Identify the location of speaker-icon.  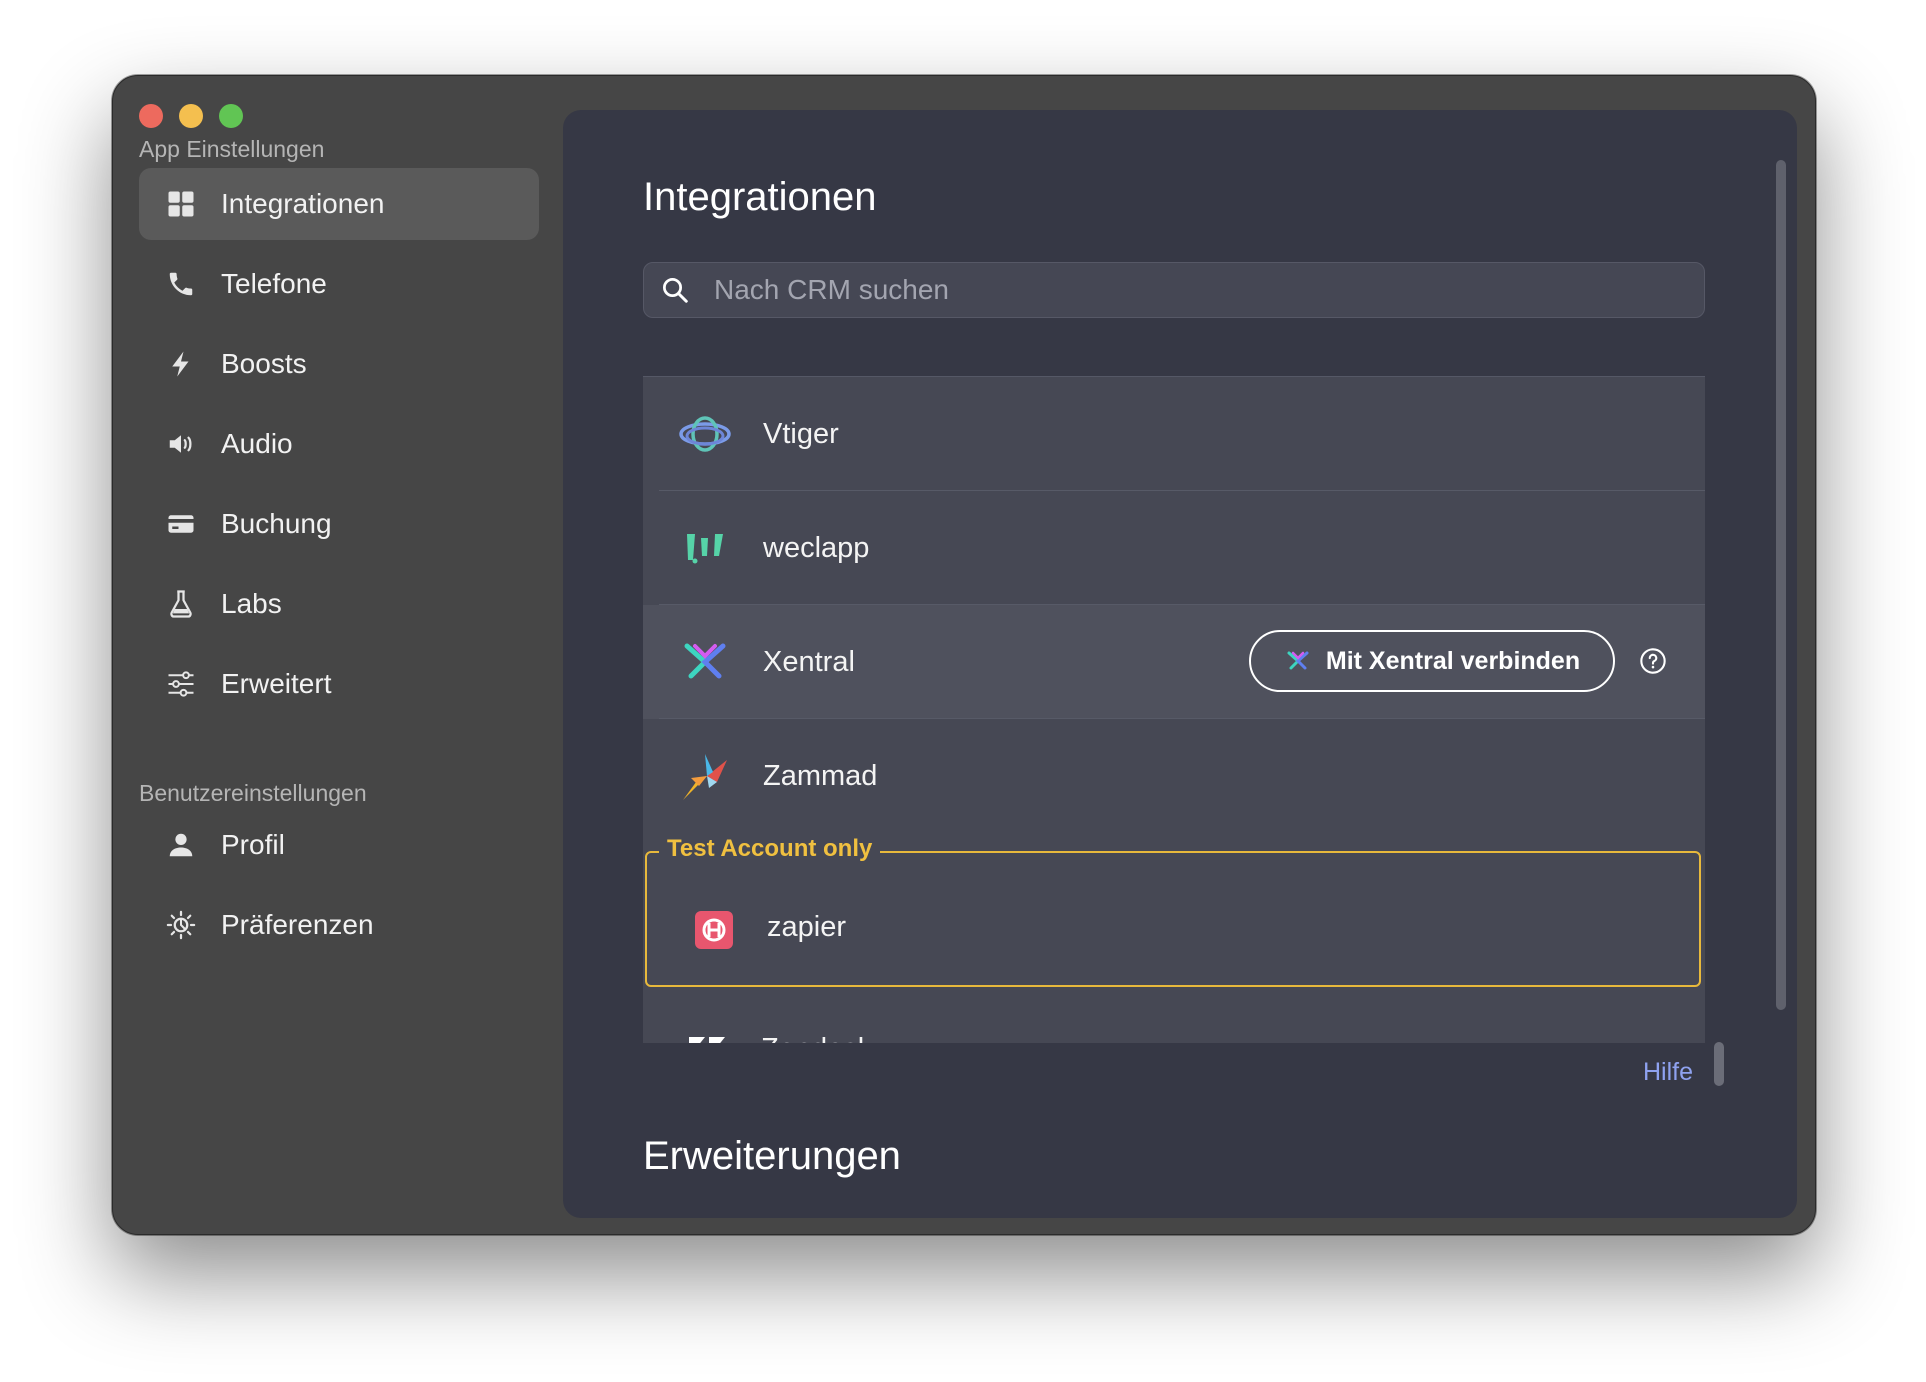
(181, 444).